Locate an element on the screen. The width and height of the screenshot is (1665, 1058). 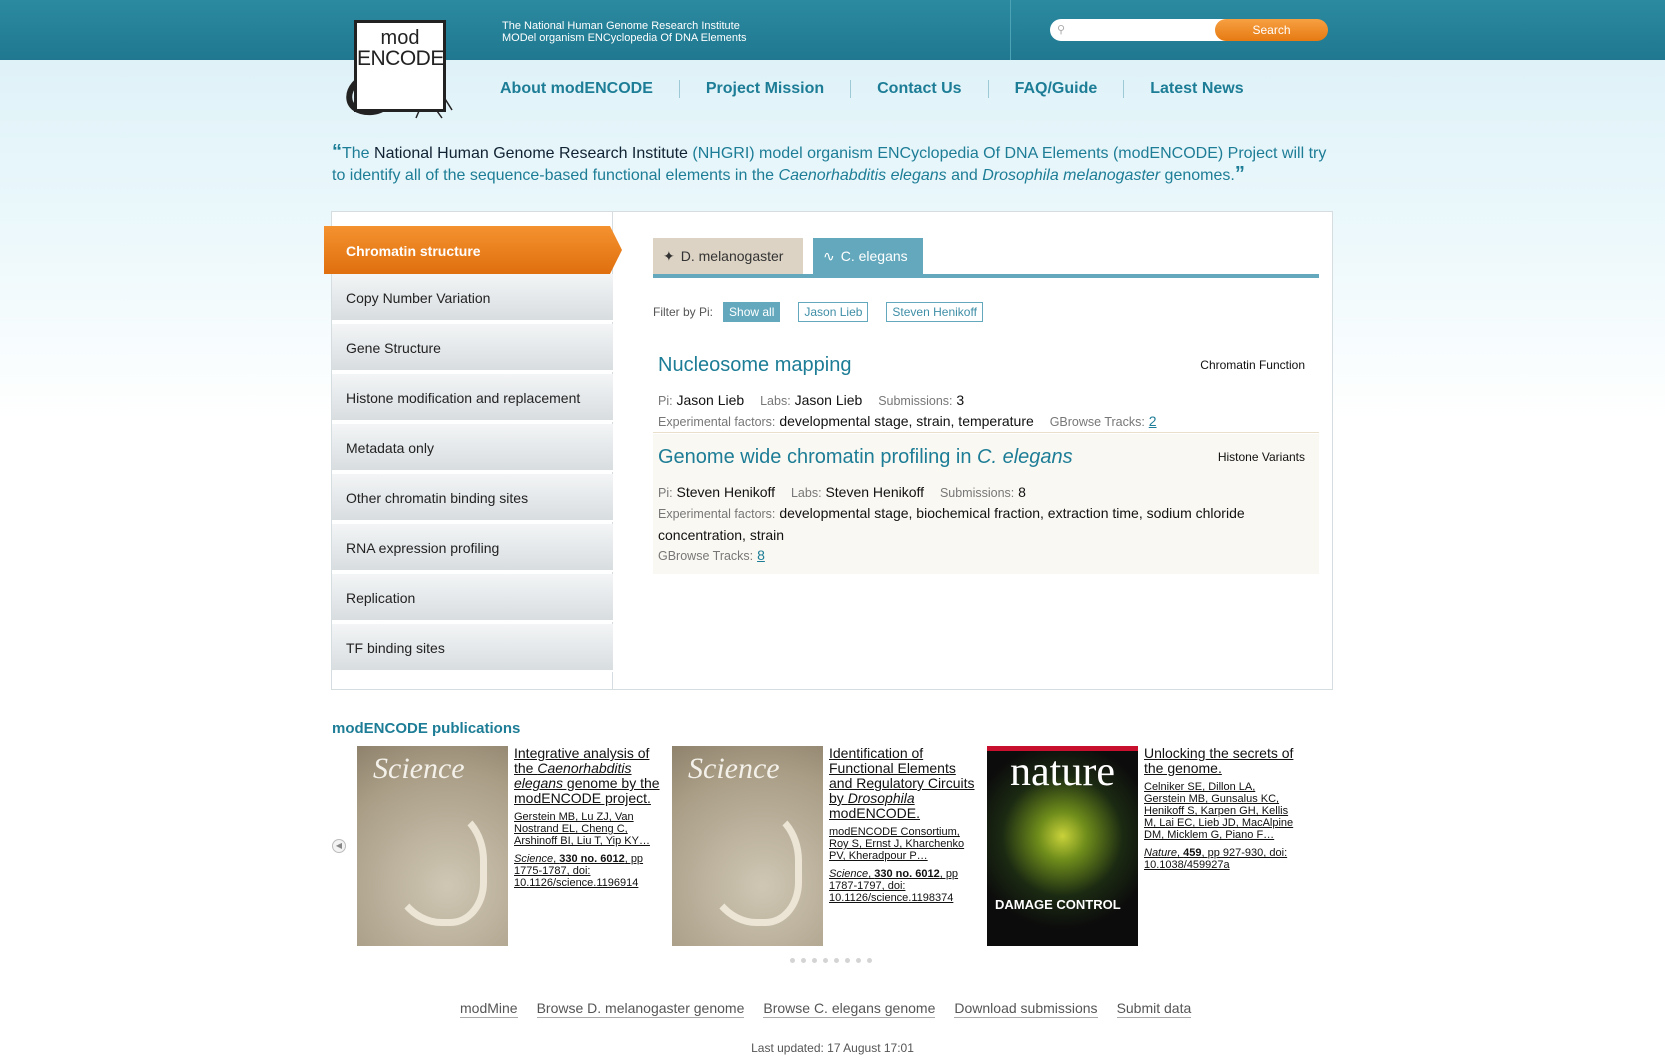
top-bar is located at coordinates (832, 30).